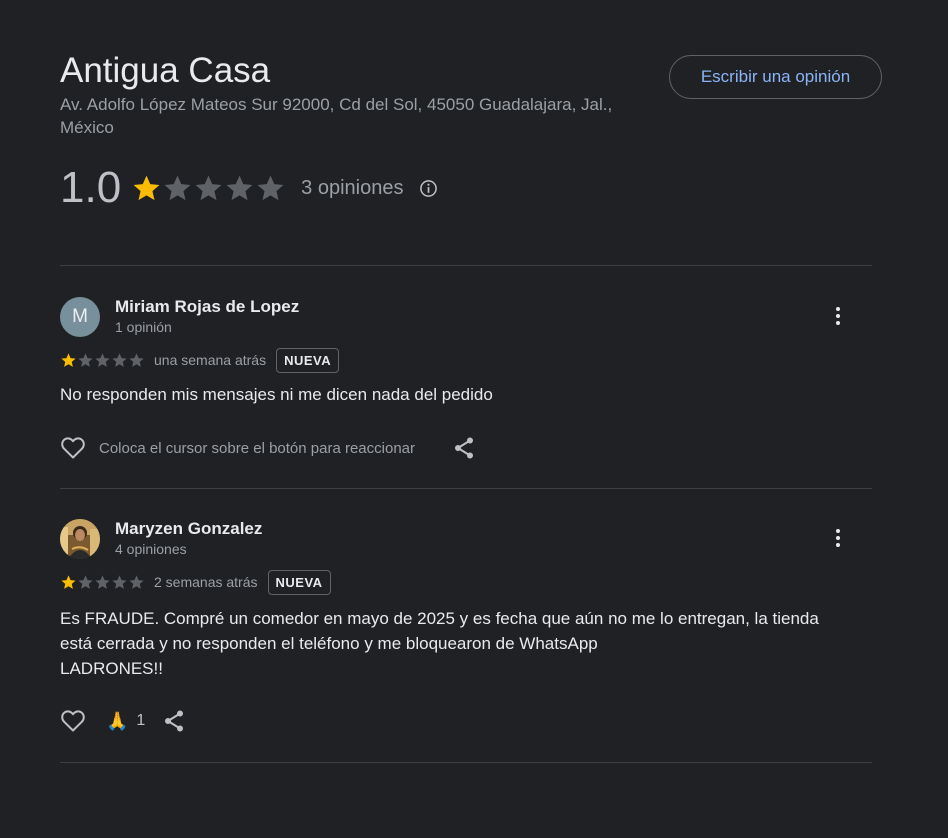 The width and height of the screenshot is (948, 838). What do you see at coordinates (165, 70) in the screenshot?
I see `place-title: Antigua Casa` at bounding box center [165, 70].